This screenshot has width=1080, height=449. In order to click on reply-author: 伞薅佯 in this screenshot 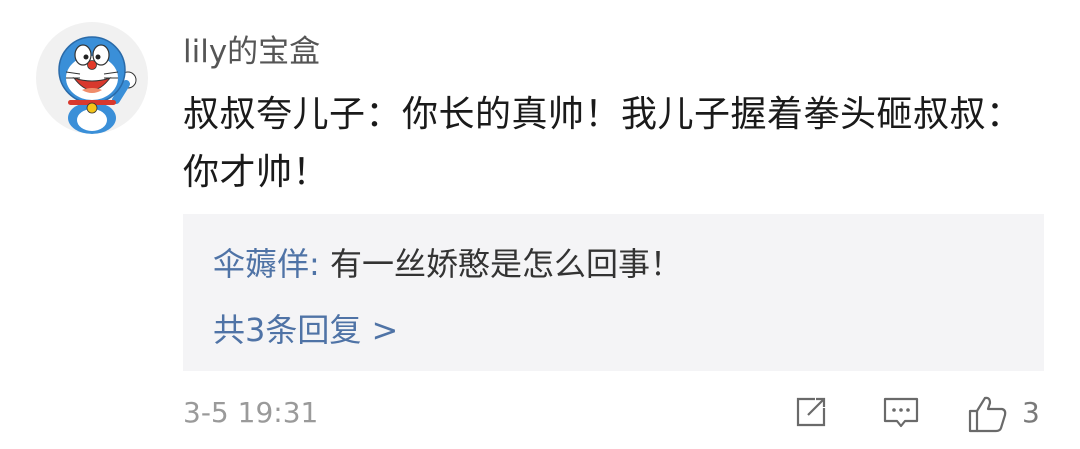, I will do `click(261, 264)`.